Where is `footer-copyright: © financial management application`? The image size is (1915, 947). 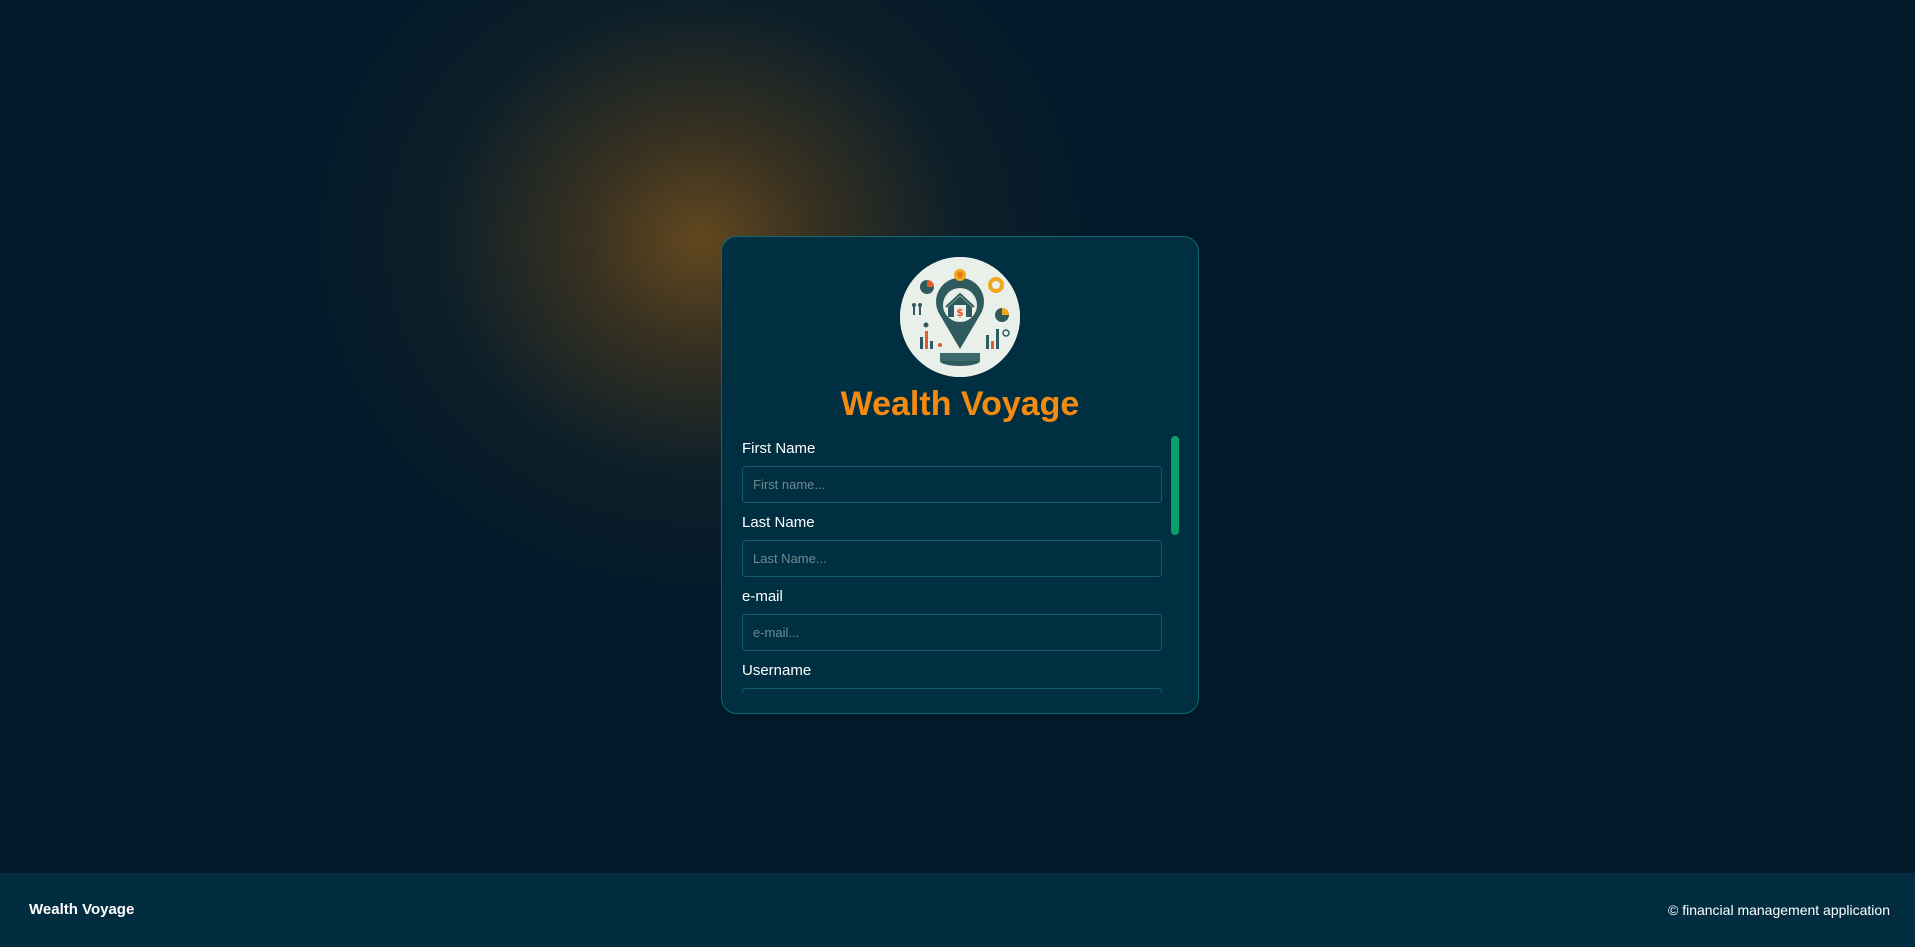 footer-copyright: © financial management application is located at coordinates (1778, 910).